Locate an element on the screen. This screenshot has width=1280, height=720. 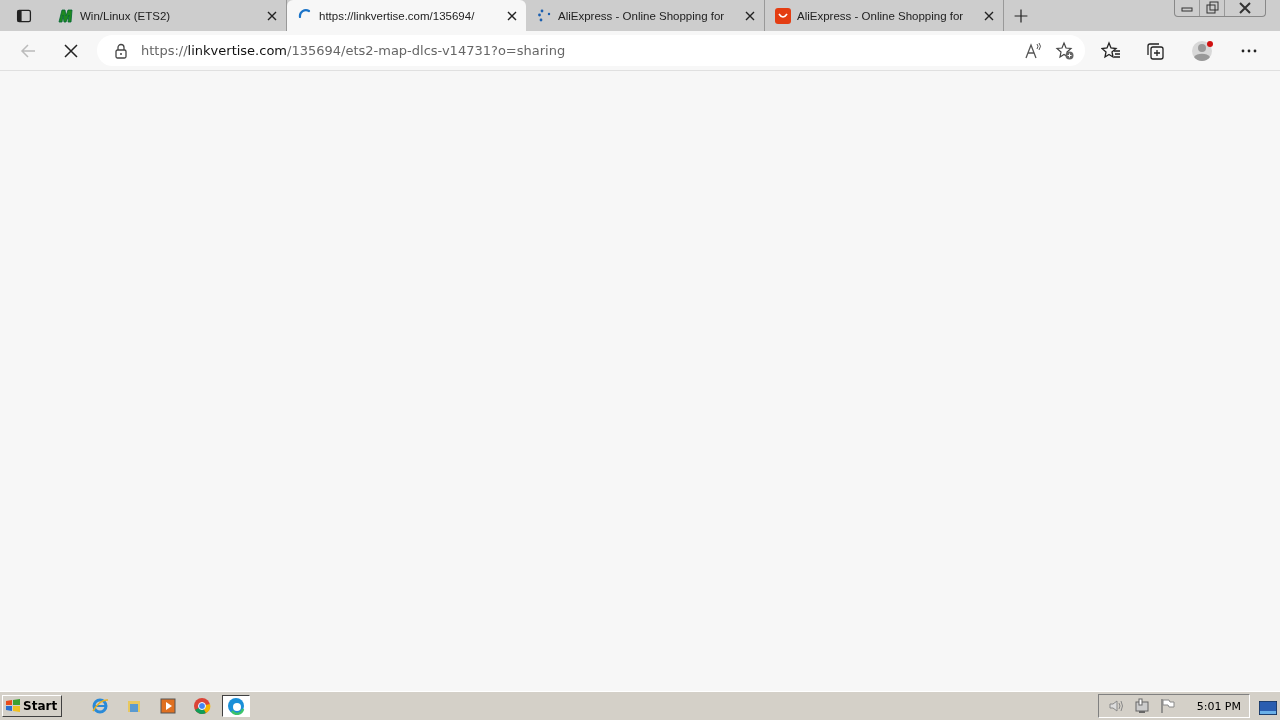
network-icon is located at coordinates (1141, 706).